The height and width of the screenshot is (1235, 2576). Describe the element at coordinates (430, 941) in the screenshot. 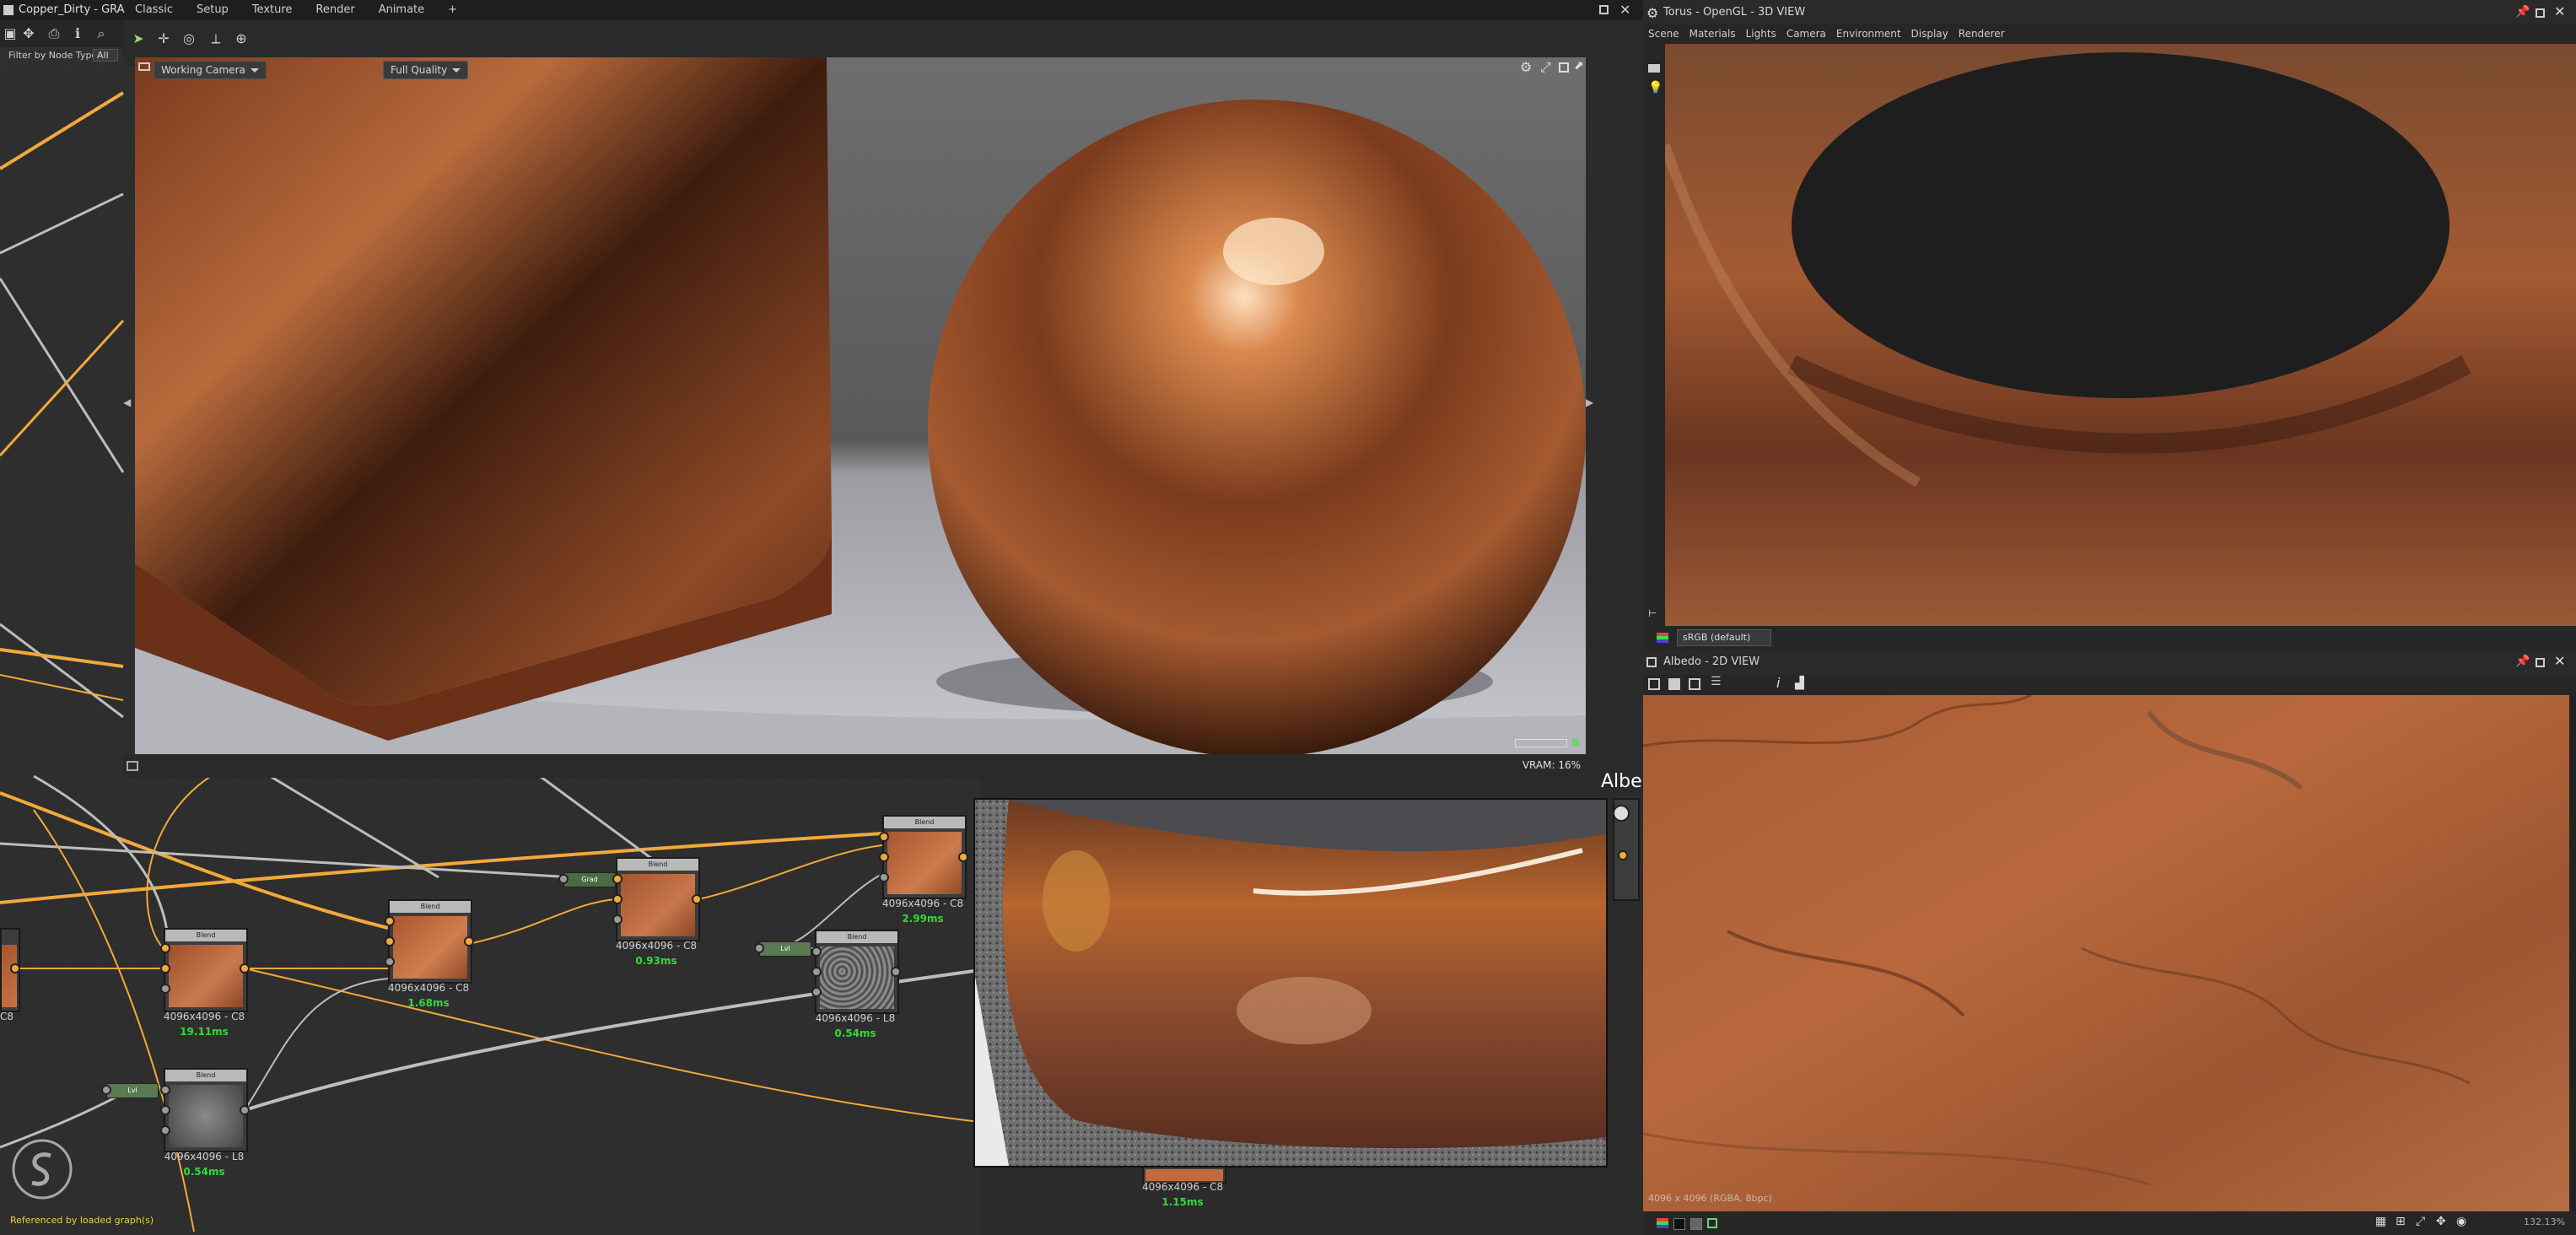

I see `graph-node-blend-2: Blend` at that location.